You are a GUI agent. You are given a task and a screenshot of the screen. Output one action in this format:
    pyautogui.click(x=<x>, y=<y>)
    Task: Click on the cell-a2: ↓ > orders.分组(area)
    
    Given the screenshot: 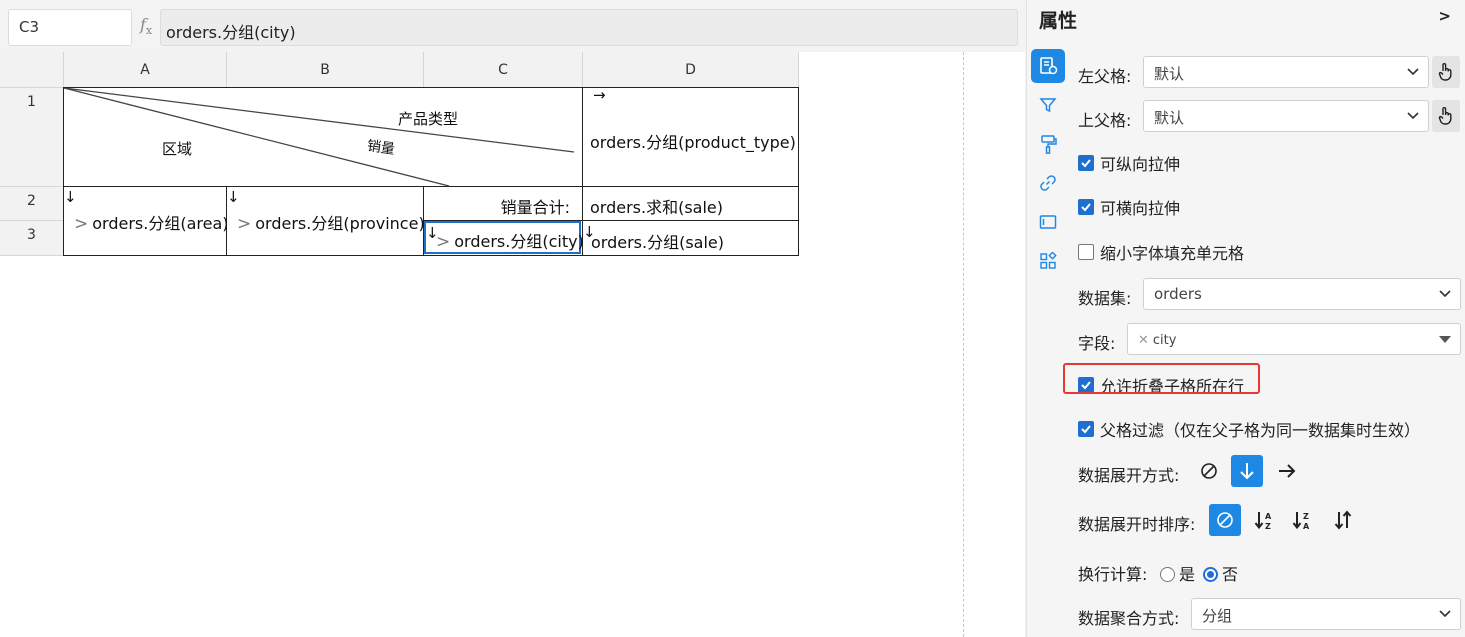 What is the action you would take?
    pyautogui.click(x=146, y=221)
    